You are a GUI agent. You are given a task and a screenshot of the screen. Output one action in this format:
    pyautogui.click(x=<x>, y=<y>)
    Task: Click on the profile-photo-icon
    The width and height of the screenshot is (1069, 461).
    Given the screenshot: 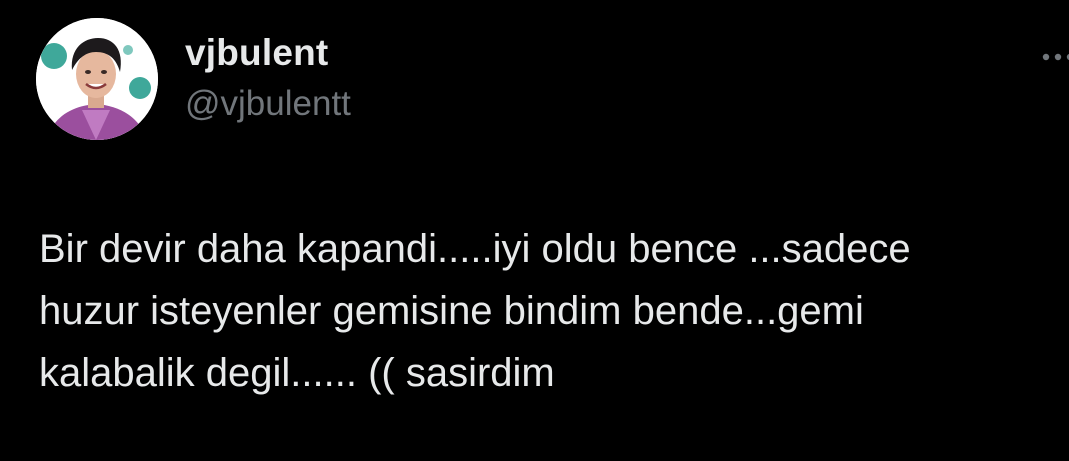 What is the action you would take?
    pyautogui.click(x=97, y=79)
    